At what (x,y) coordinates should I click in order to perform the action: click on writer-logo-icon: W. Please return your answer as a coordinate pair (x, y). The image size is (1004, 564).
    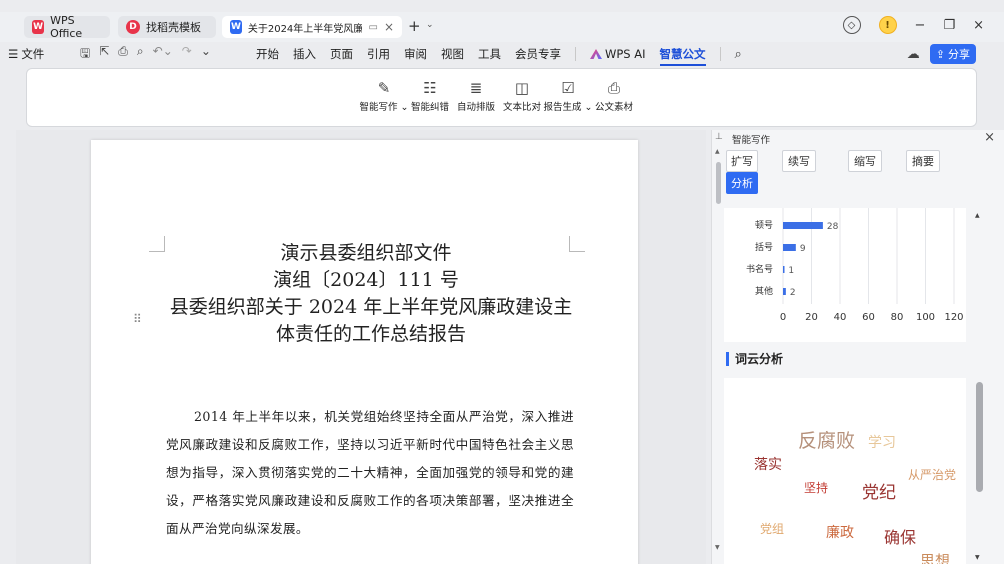
    Looking at the image, I should click on (236, 27).